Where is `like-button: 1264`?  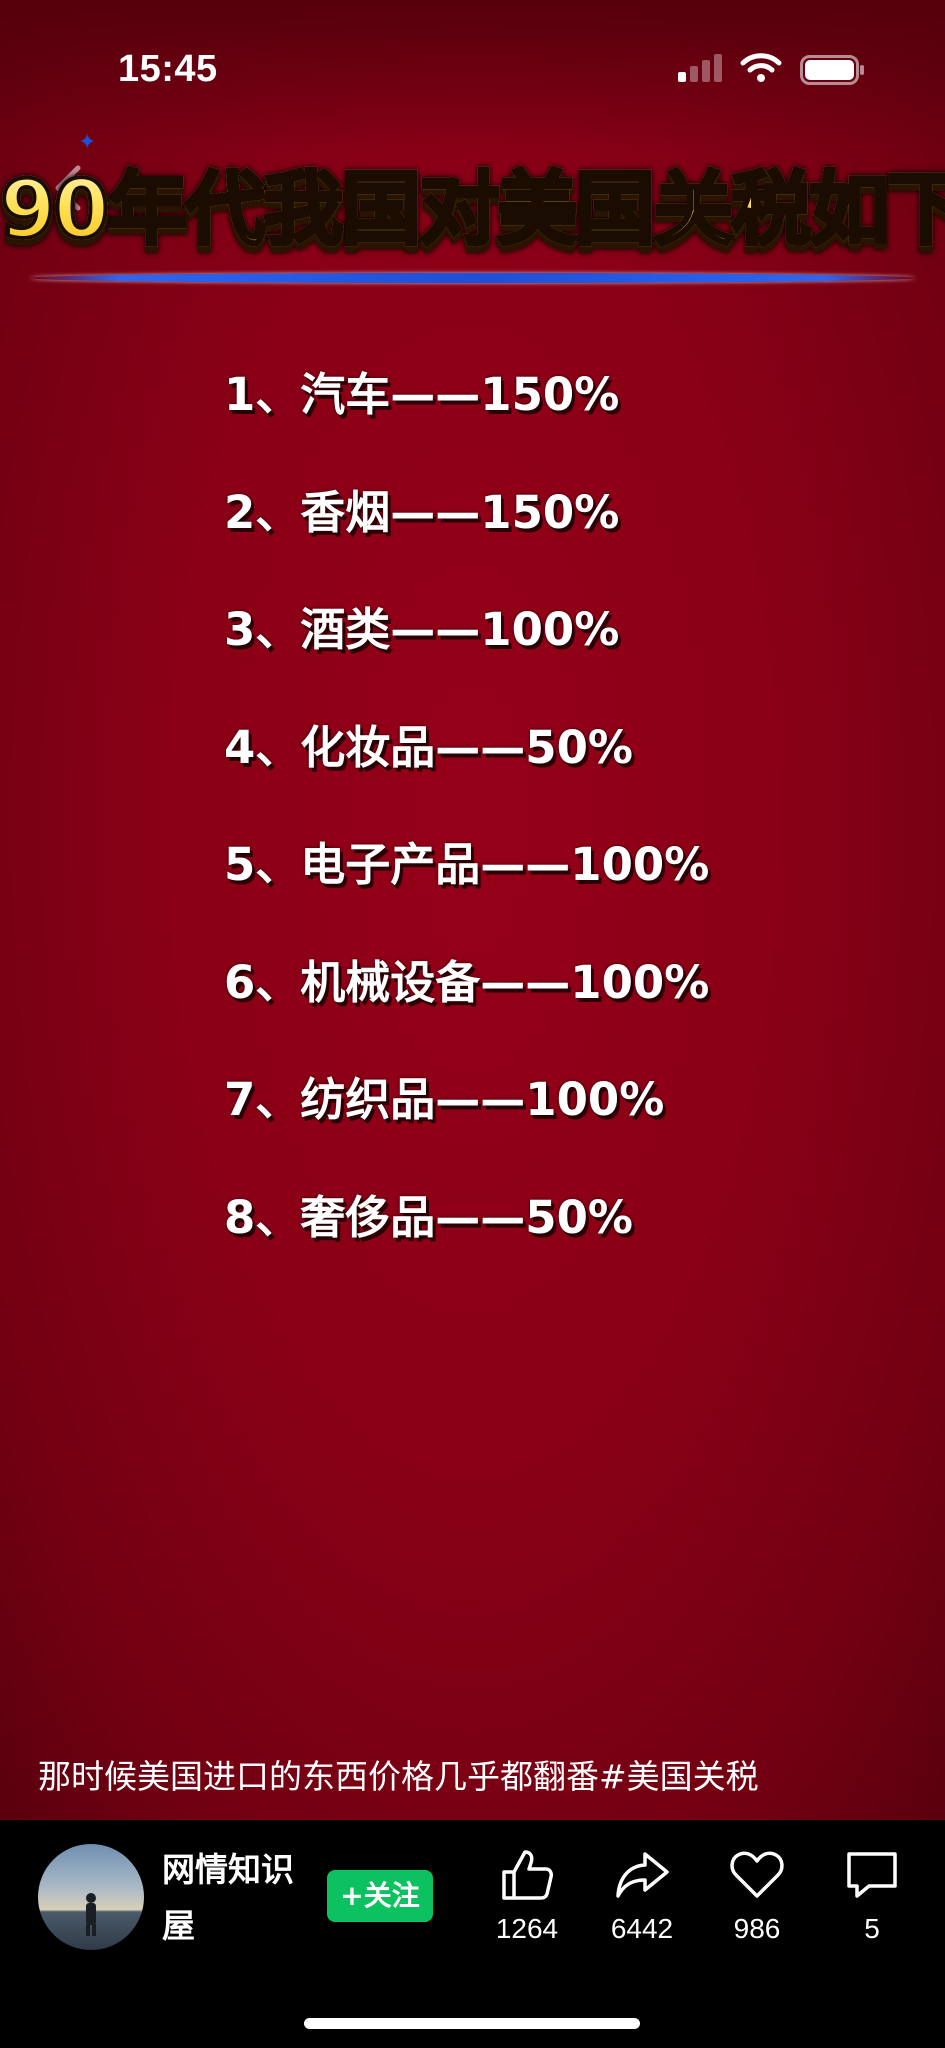 like-button: 1264 is located at coordinates (527, 1896).